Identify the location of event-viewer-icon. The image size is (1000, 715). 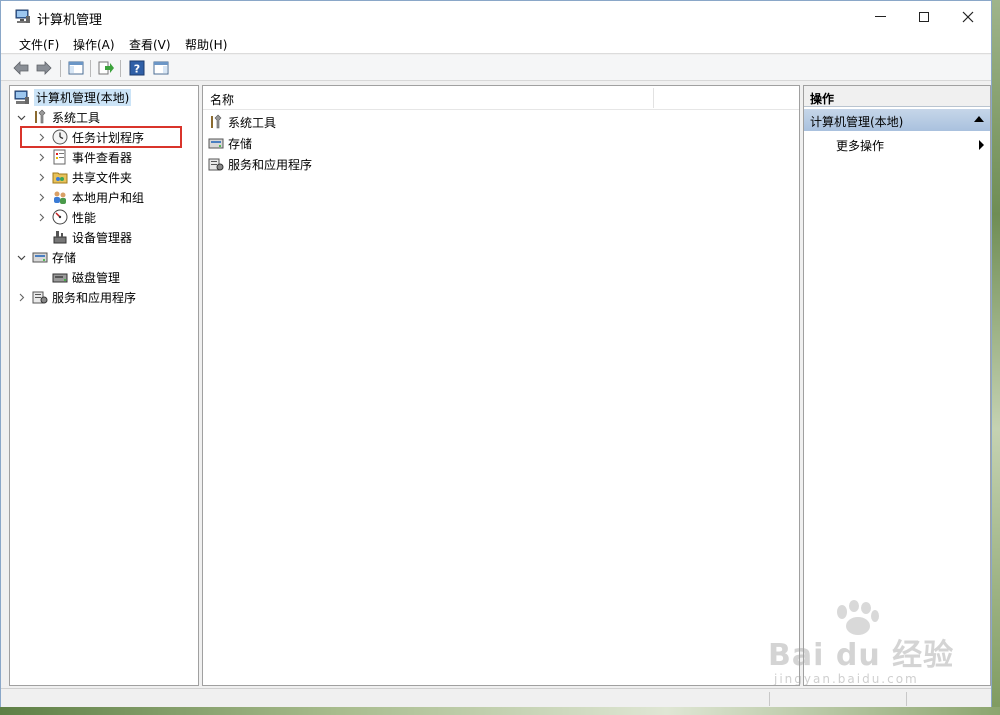
(59, 157).